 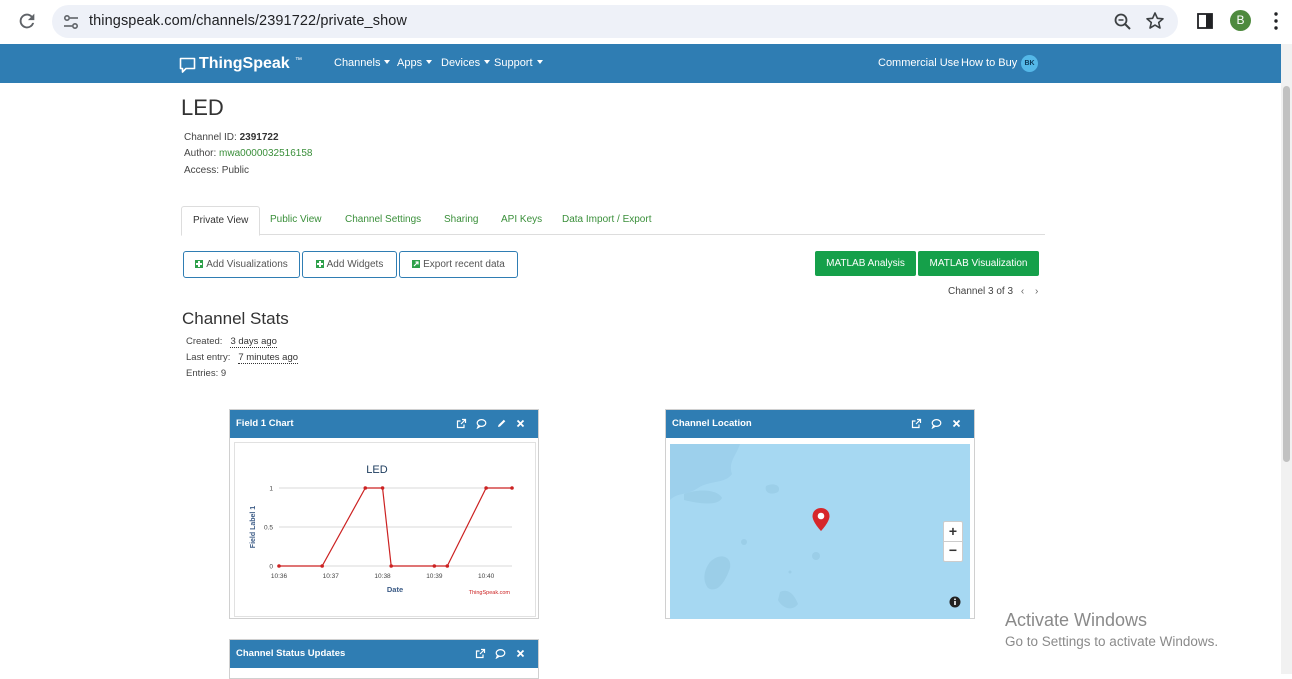 I want to click on site-info-icon, so click(x=71, y=22).